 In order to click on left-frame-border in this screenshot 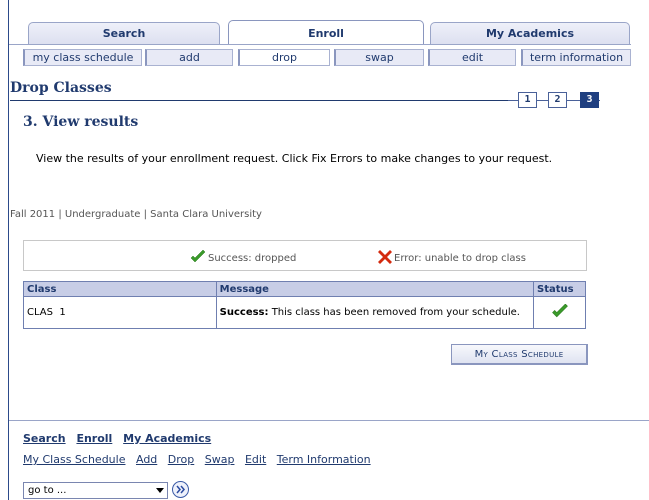, I will do `click(8, 250)`.